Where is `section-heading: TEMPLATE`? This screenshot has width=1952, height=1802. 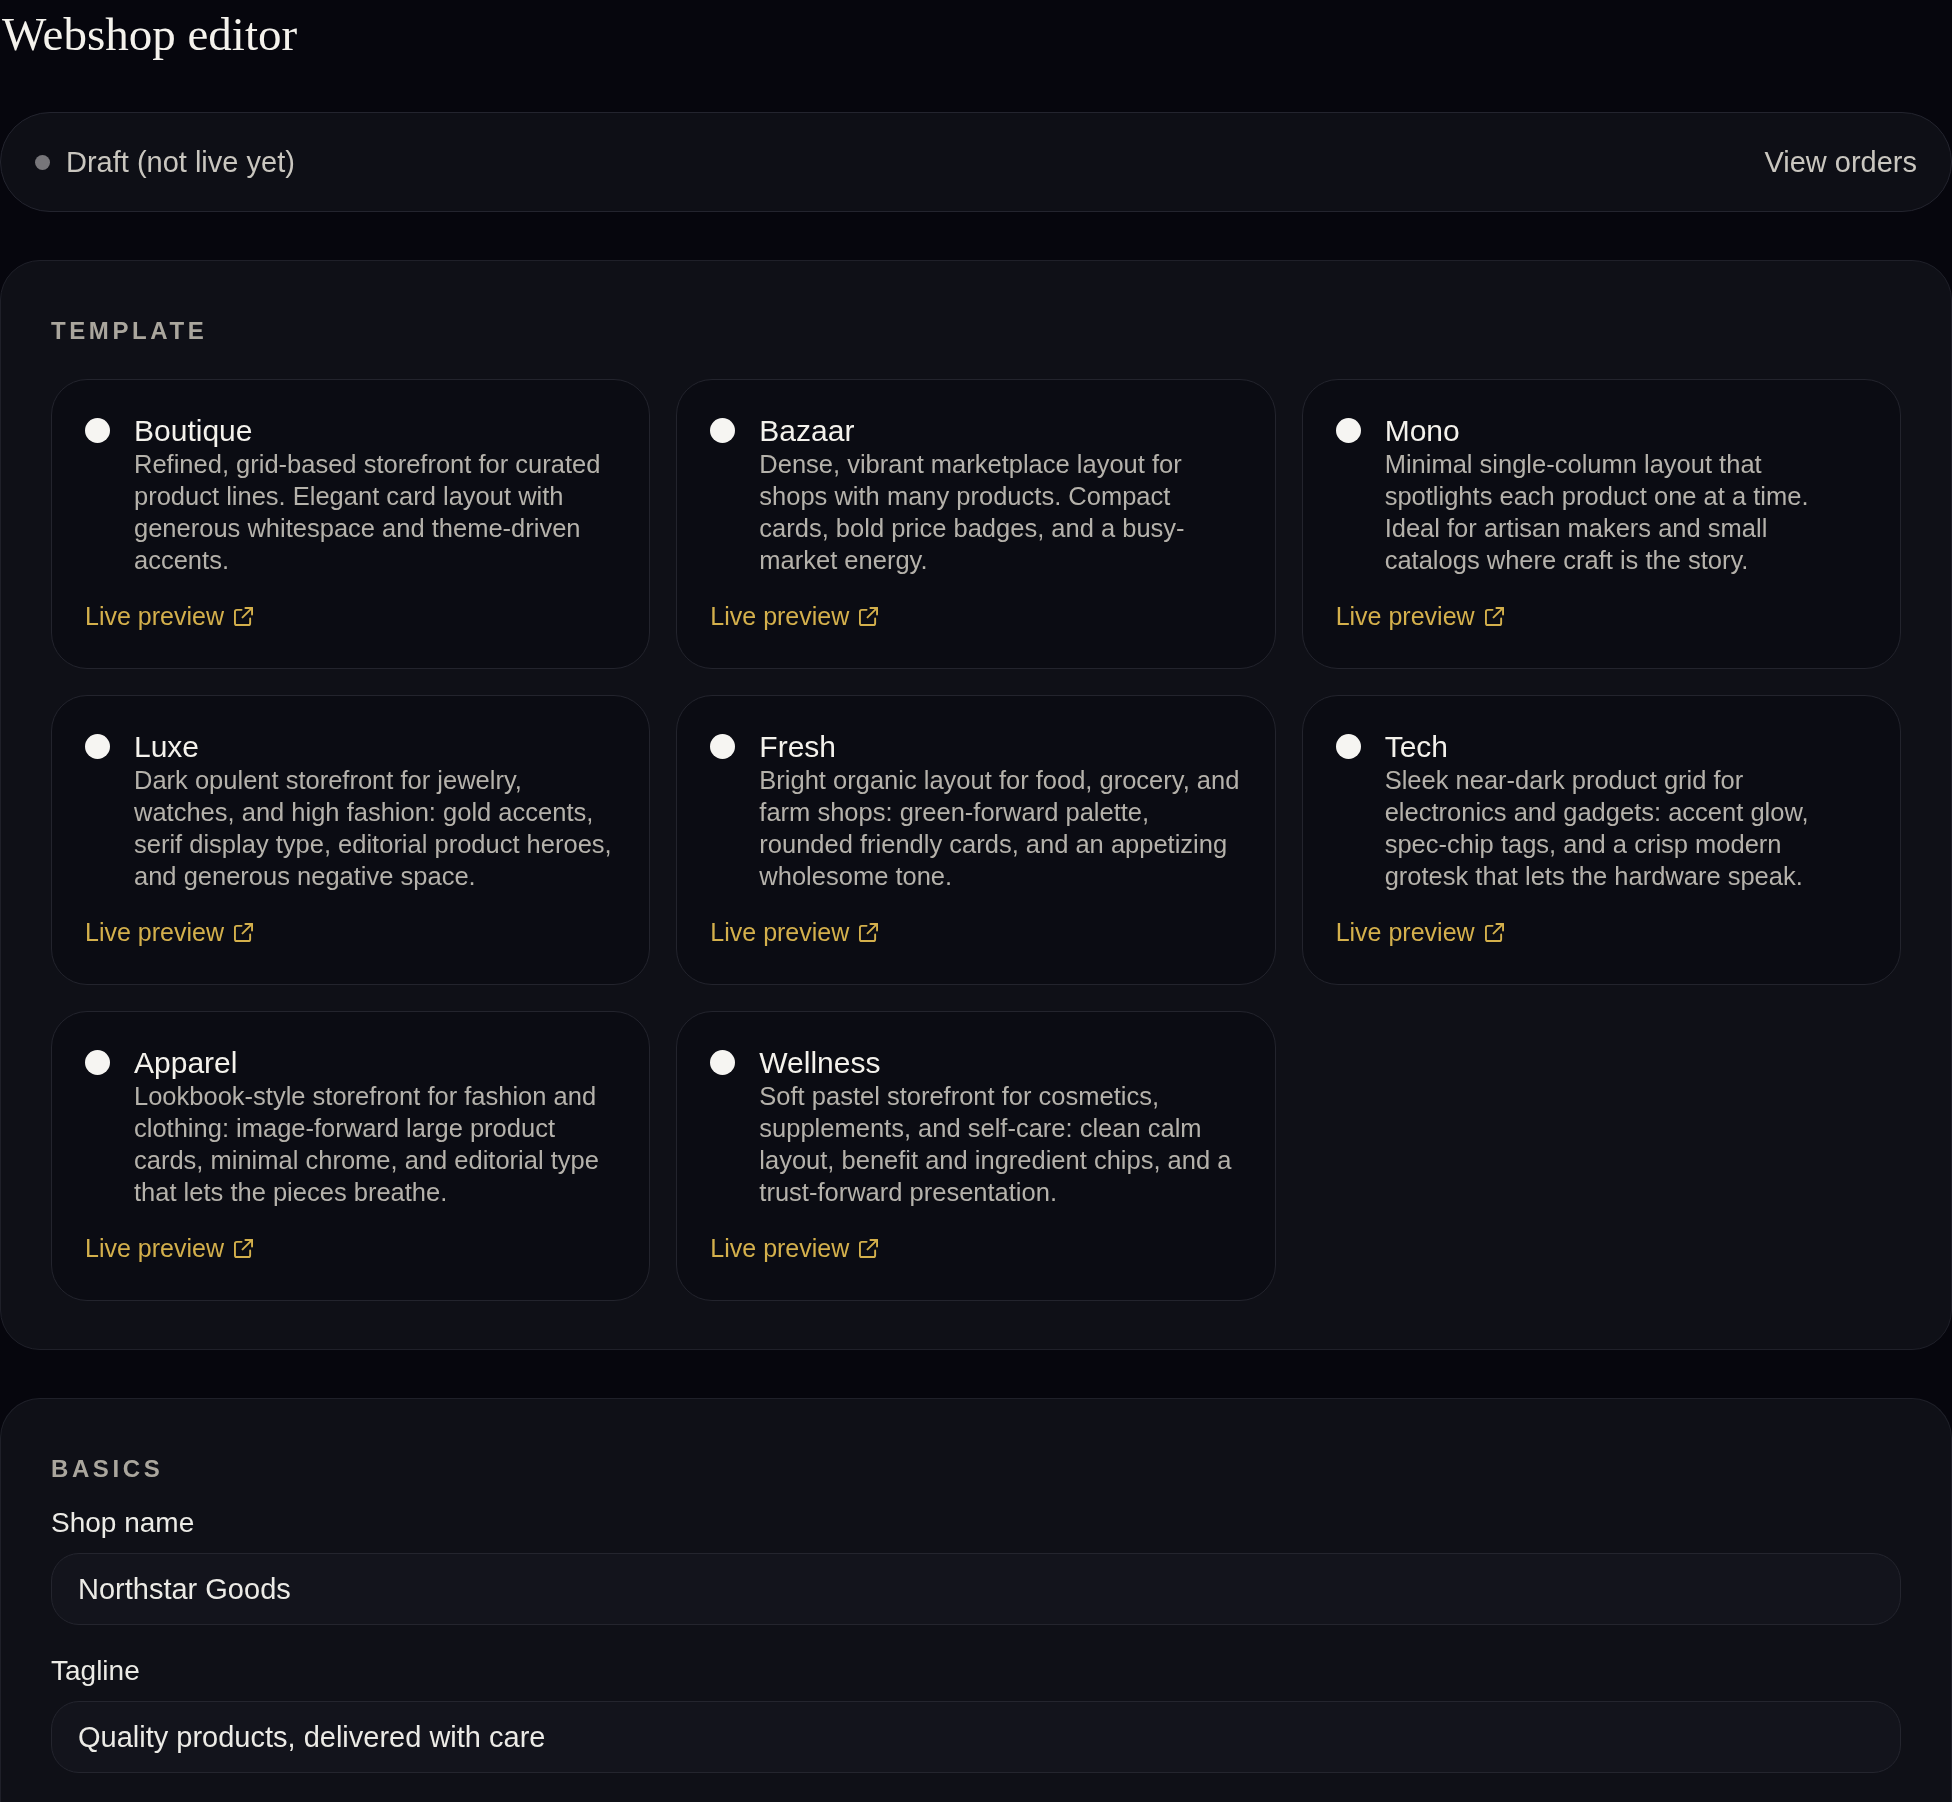
section-heading: TEMPLATE is located at coordinates (129, 331).